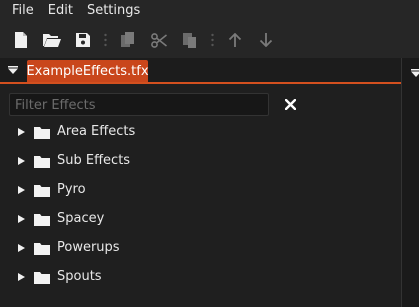 Image resolution: width=419 pixels, height=307 pixels. Describe the element at coordinates (209, 71) in the screenshot. I see `tab-bar: ExampleEffects.tfx` at that location.